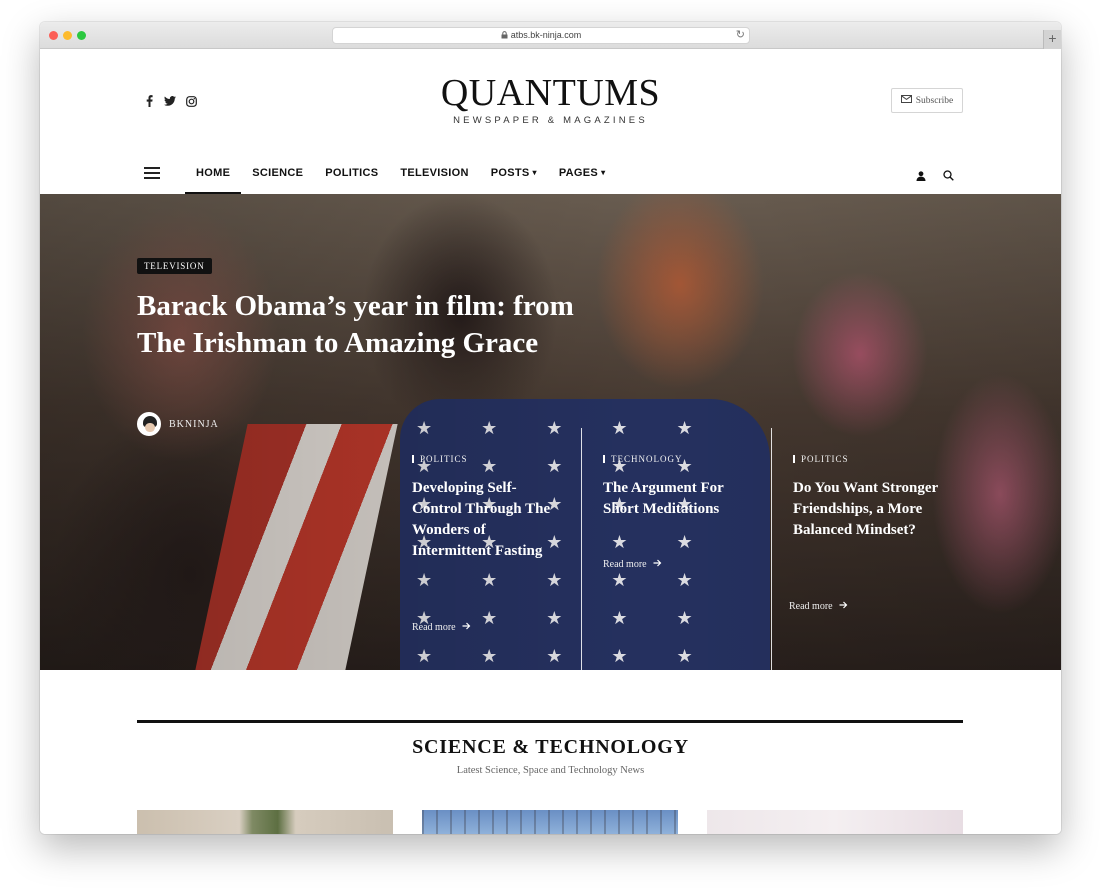 This screenshot has height=891, width=1100. Describe the element at coordinates (550, 747) in the screenshot. I see `section-title: SCIENCE & TECHNOLOGY` at that location.